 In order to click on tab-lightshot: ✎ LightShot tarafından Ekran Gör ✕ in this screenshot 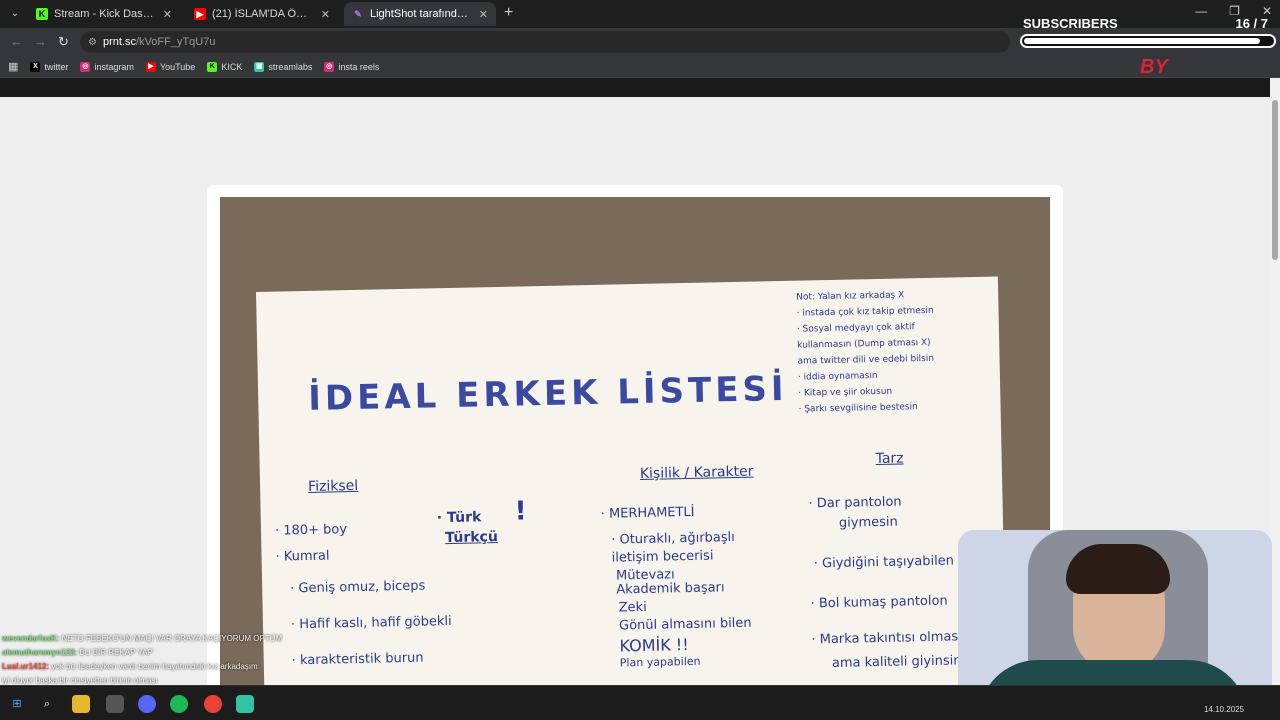, I will do `click(420, 14)`.